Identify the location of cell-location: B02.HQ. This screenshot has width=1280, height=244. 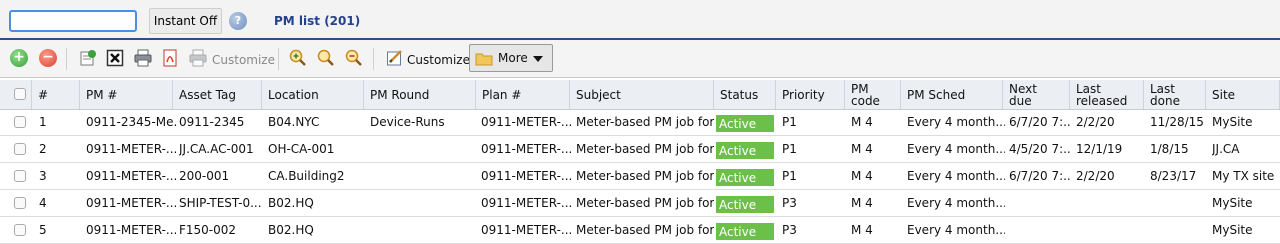
(291, 230).